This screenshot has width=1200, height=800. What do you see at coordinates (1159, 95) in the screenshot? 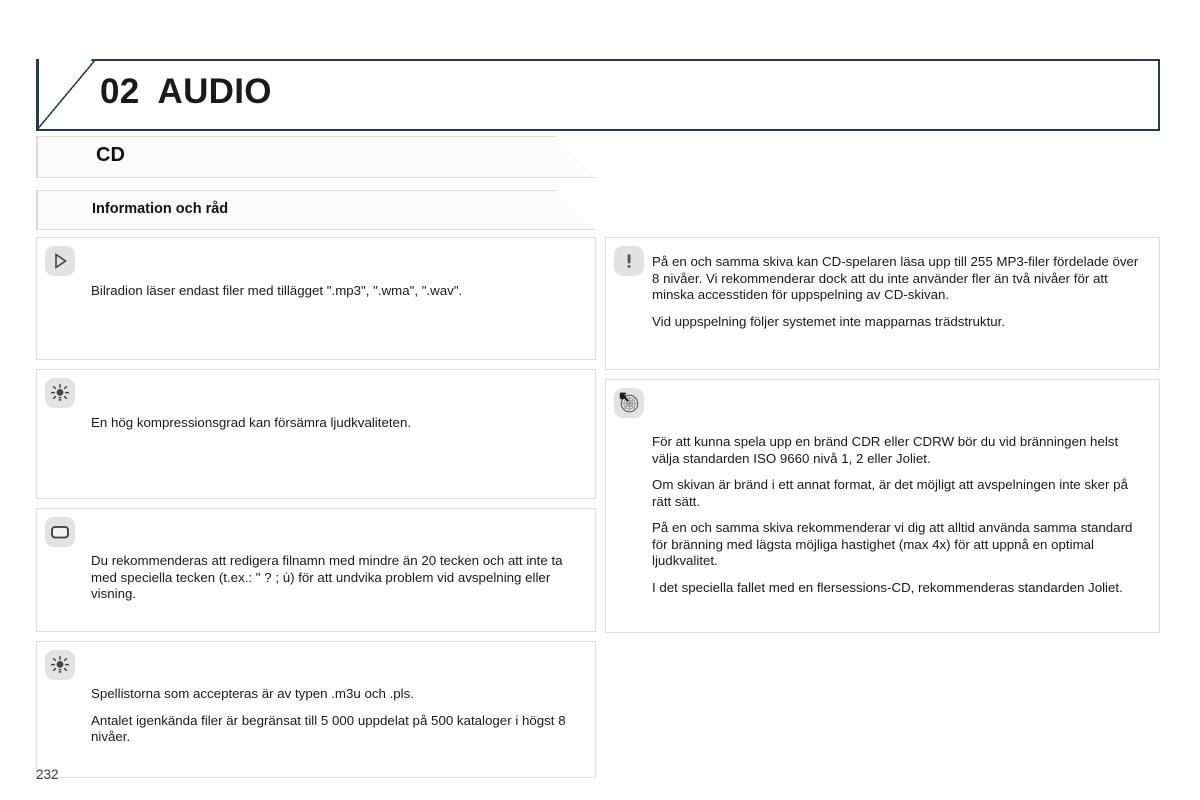
I see `chapter-header-right-rule` at bounding box center [1159, 95].